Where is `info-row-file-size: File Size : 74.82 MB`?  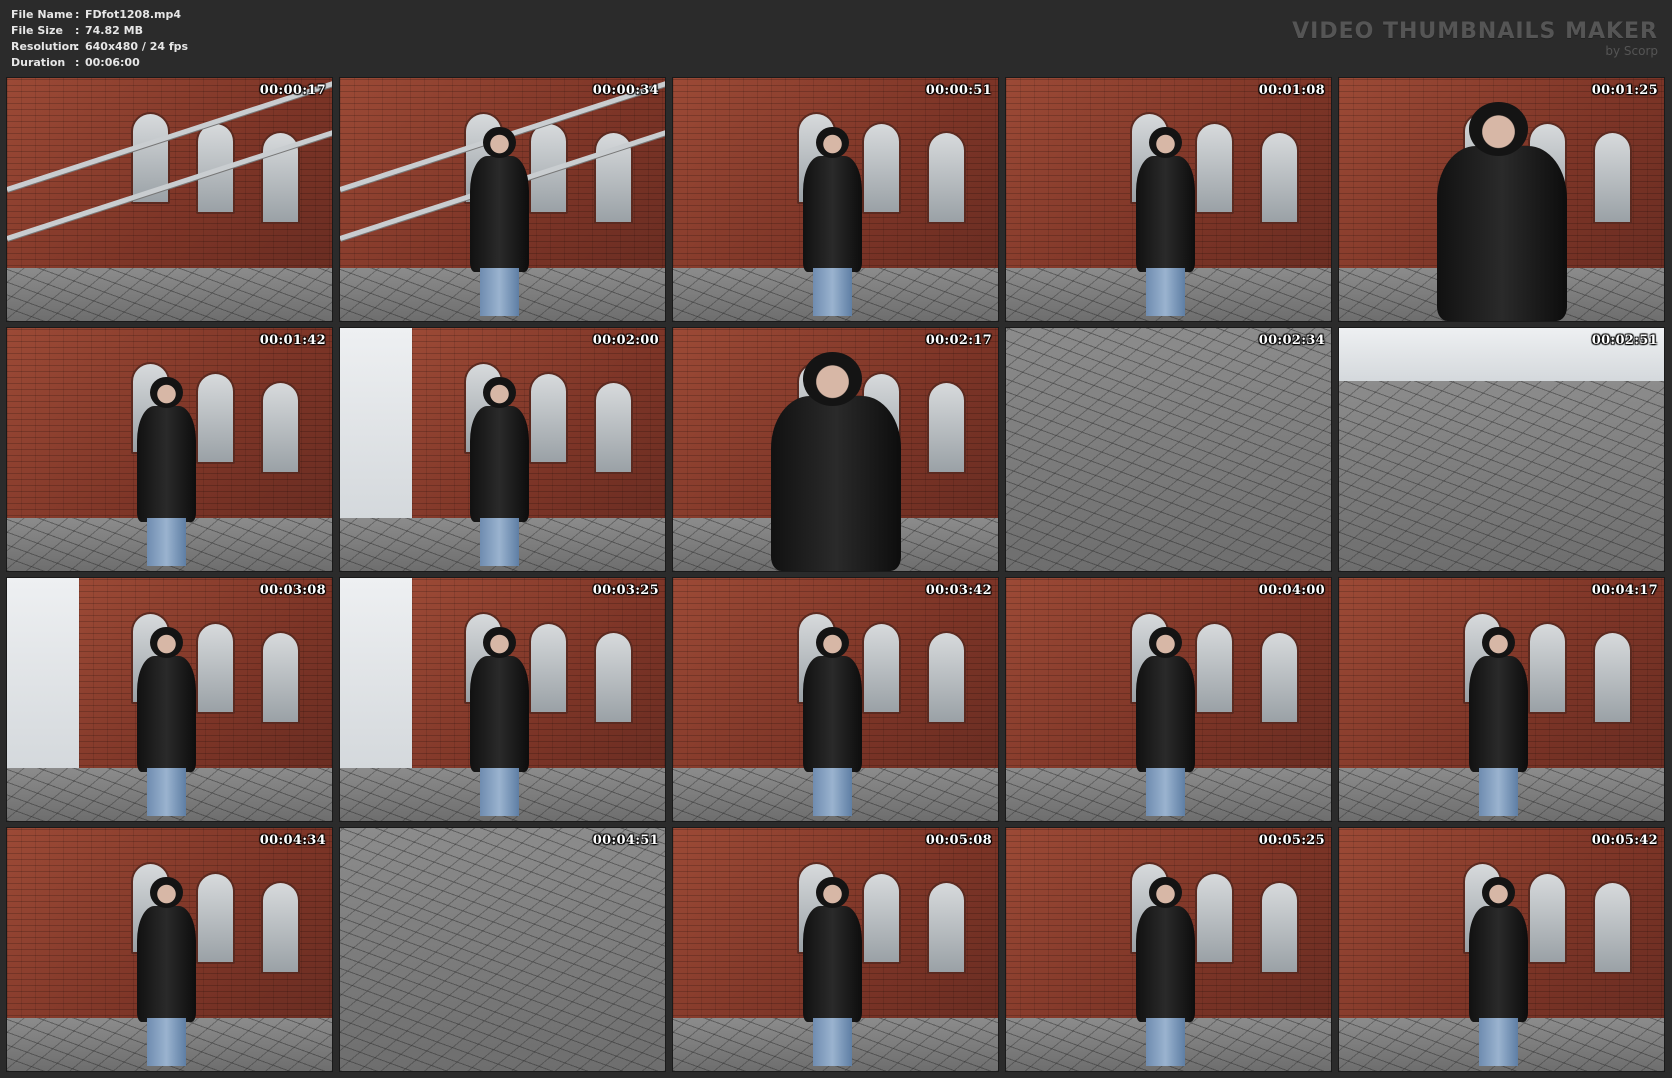
info-row-file-size: File Size : 74.82 MB is located at coordinates (99, 31).